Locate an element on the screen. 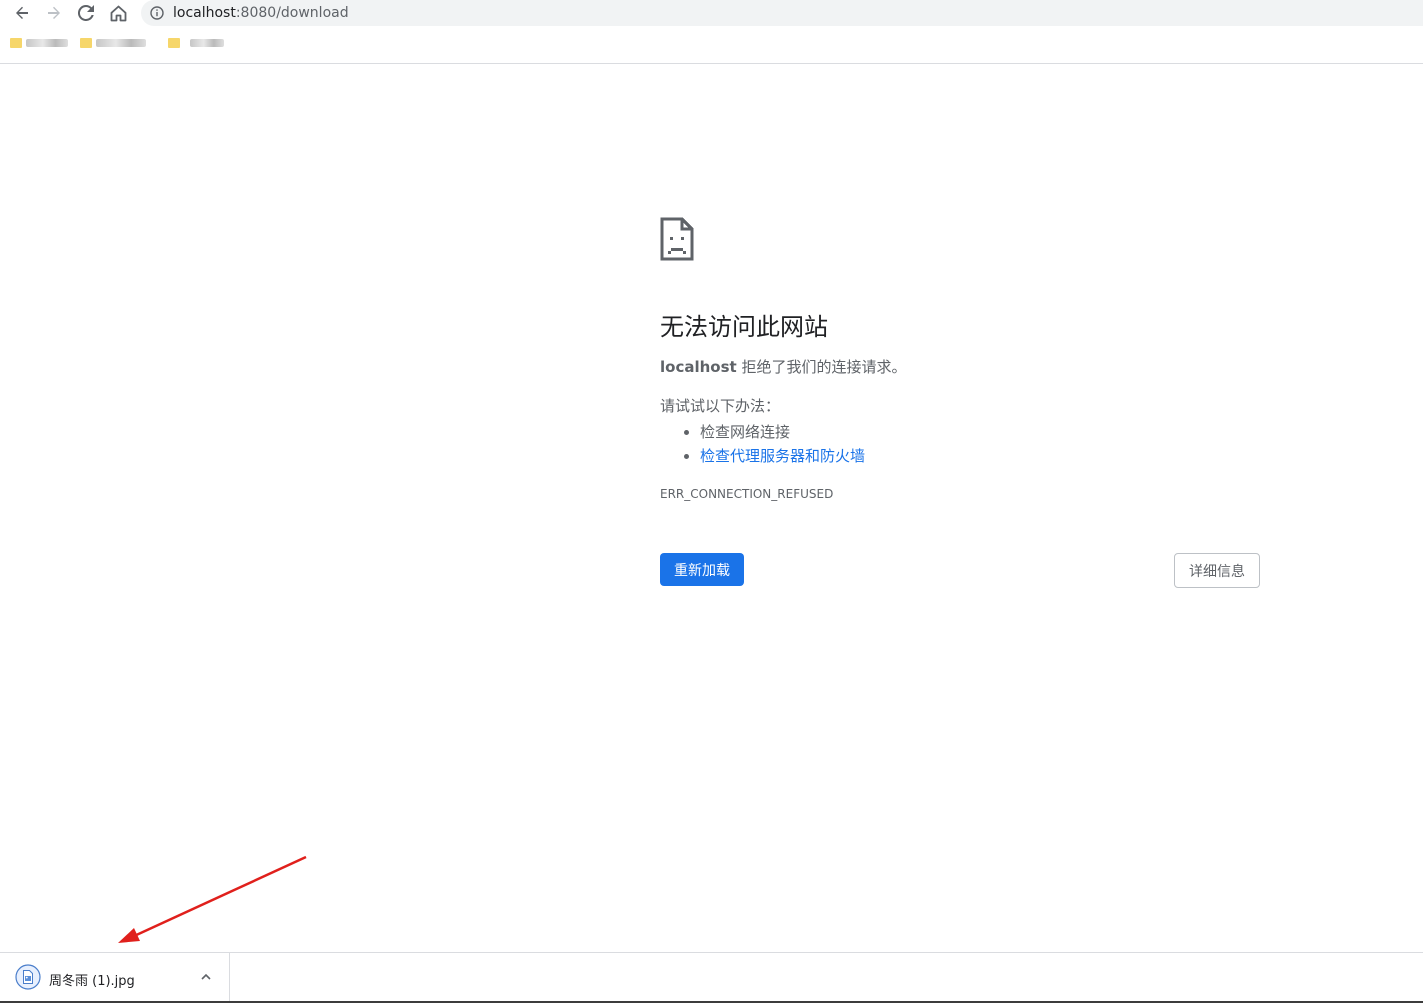 The image size is (1423, 1003). back-button is located at coordinates (22, 13).